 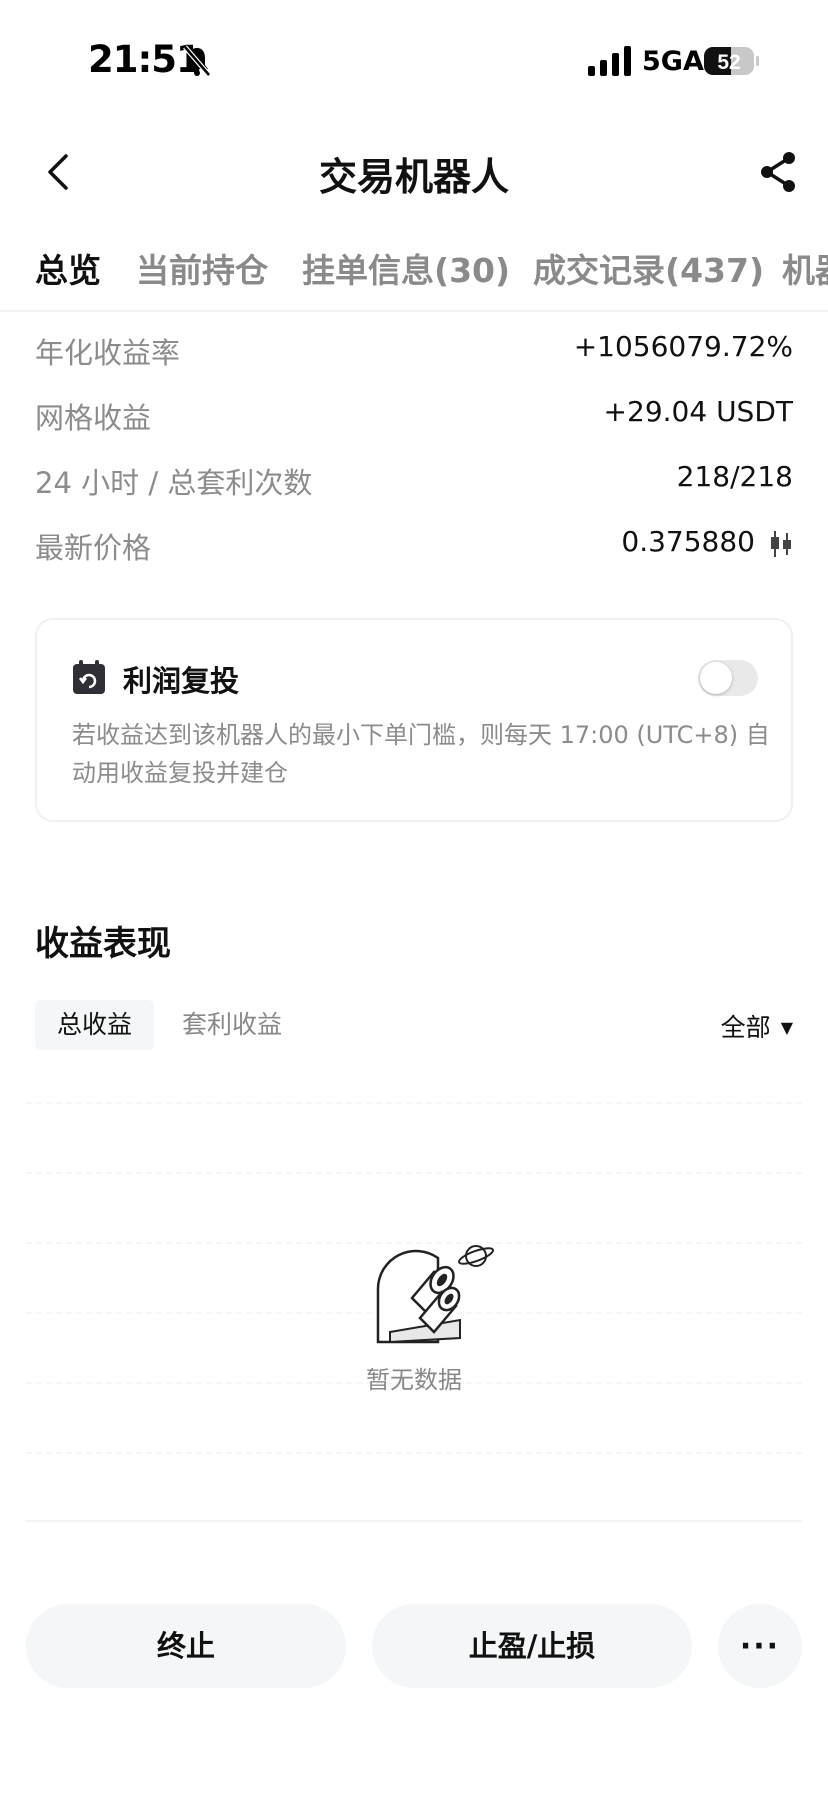 What do you see at coordinates (688, 541) in the screenshot?
I see `stat-value: 0.375880` at bounding box center [688, 541].